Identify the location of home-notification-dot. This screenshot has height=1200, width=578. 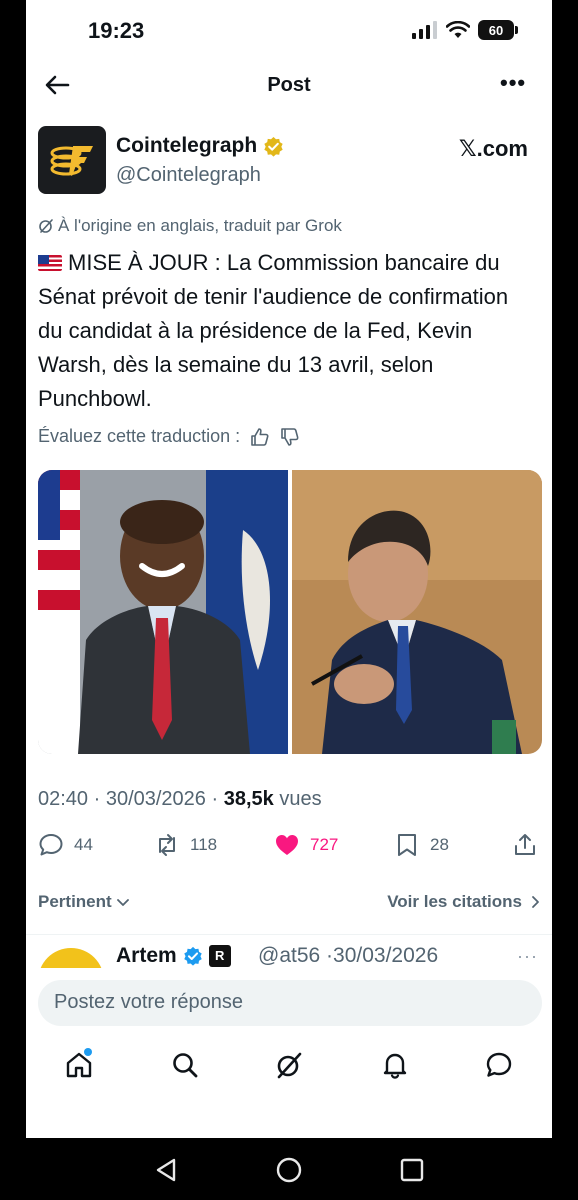
(88, 1052).